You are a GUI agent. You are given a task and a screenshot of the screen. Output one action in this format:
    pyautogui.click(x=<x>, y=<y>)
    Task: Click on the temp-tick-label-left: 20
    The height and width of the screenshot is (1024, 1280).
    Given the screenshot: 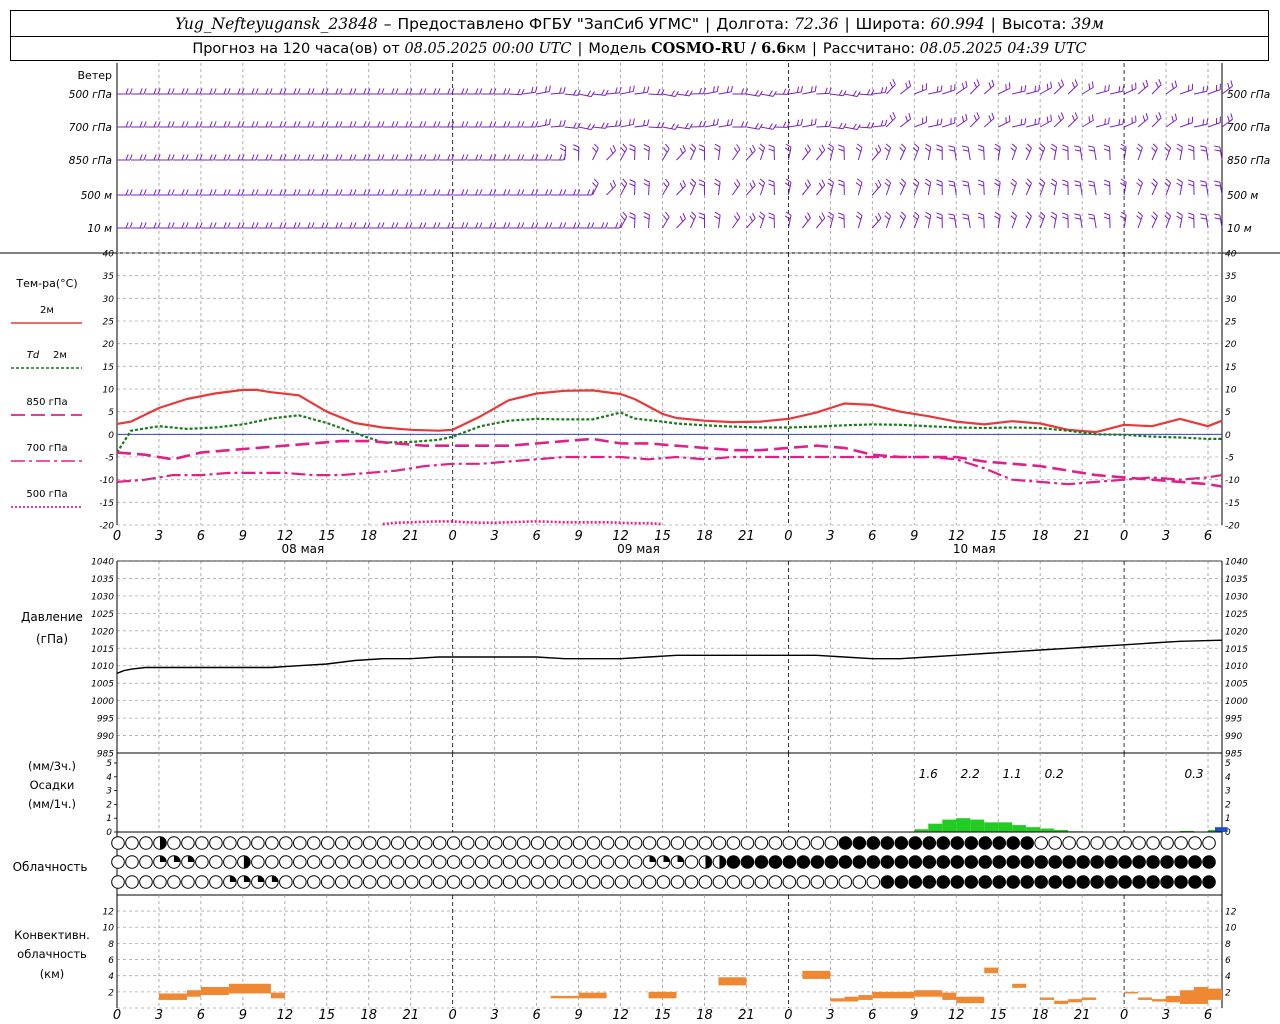 What is the action you would take?
    pyautogui.click(x=109, y=345)
    